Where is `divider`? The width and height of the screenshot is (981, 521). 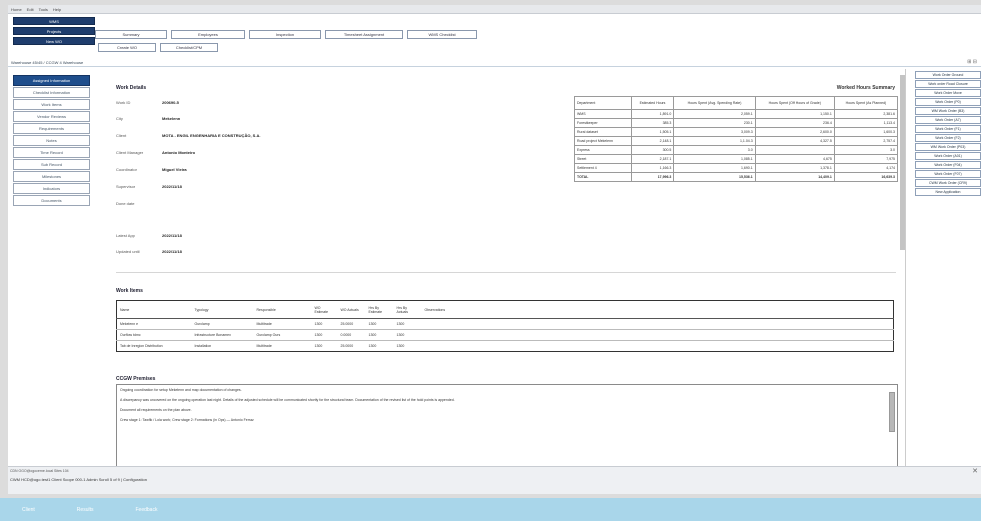
divider is located at coordinates (506, 272).